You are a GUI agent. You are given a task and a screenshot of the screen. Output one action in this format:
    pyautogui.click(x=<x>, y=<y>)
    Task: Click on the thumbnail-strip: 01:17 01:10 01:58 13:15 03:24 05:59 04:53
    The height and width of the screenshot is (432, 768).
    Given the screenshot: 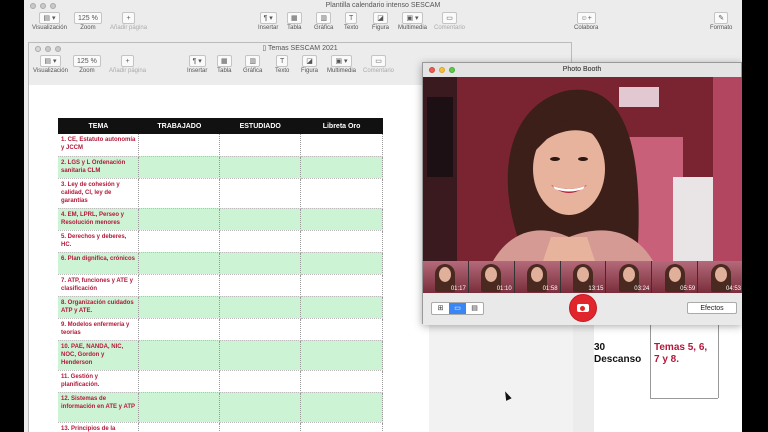 What is the action you would take?
    pyautogui.click(x=582, y=277)
    